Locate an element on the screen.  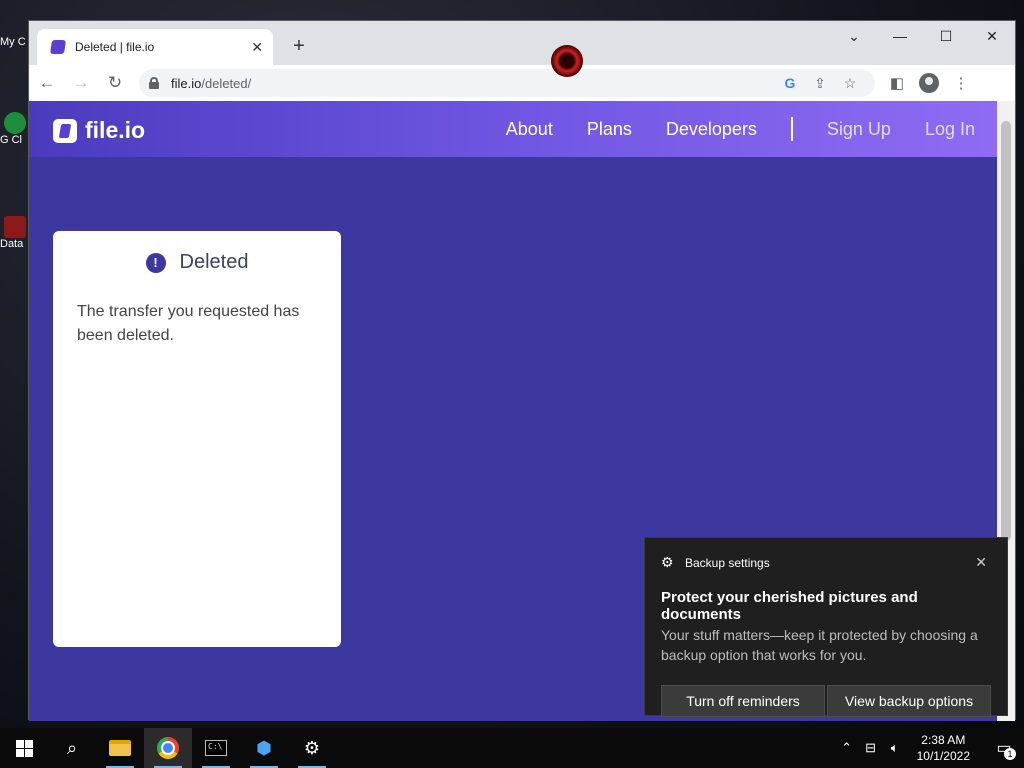
search-button: ⌕ is located at coordinates (72, 748).